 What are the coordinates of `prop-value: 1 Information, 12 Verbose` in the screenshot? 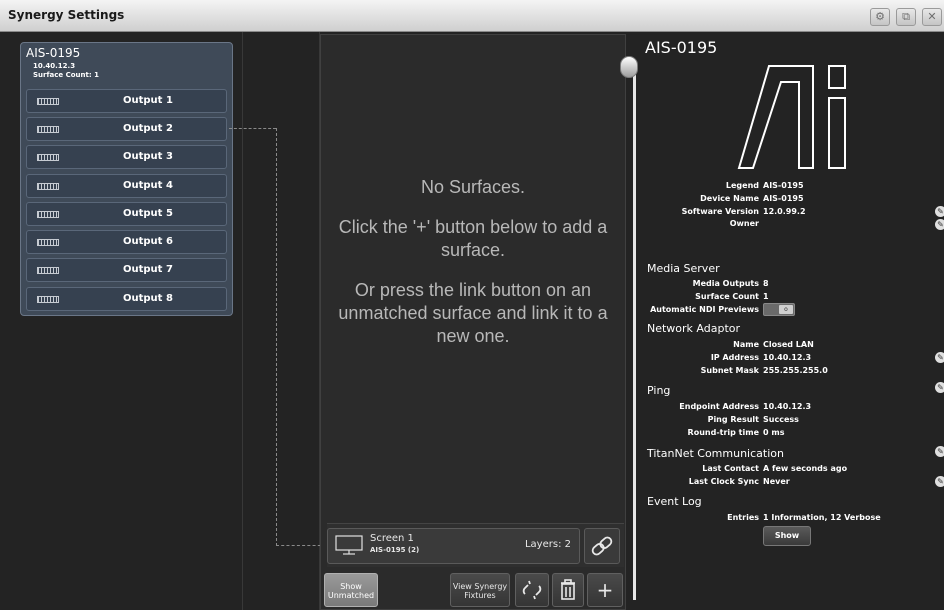 It's located at (822, 517).